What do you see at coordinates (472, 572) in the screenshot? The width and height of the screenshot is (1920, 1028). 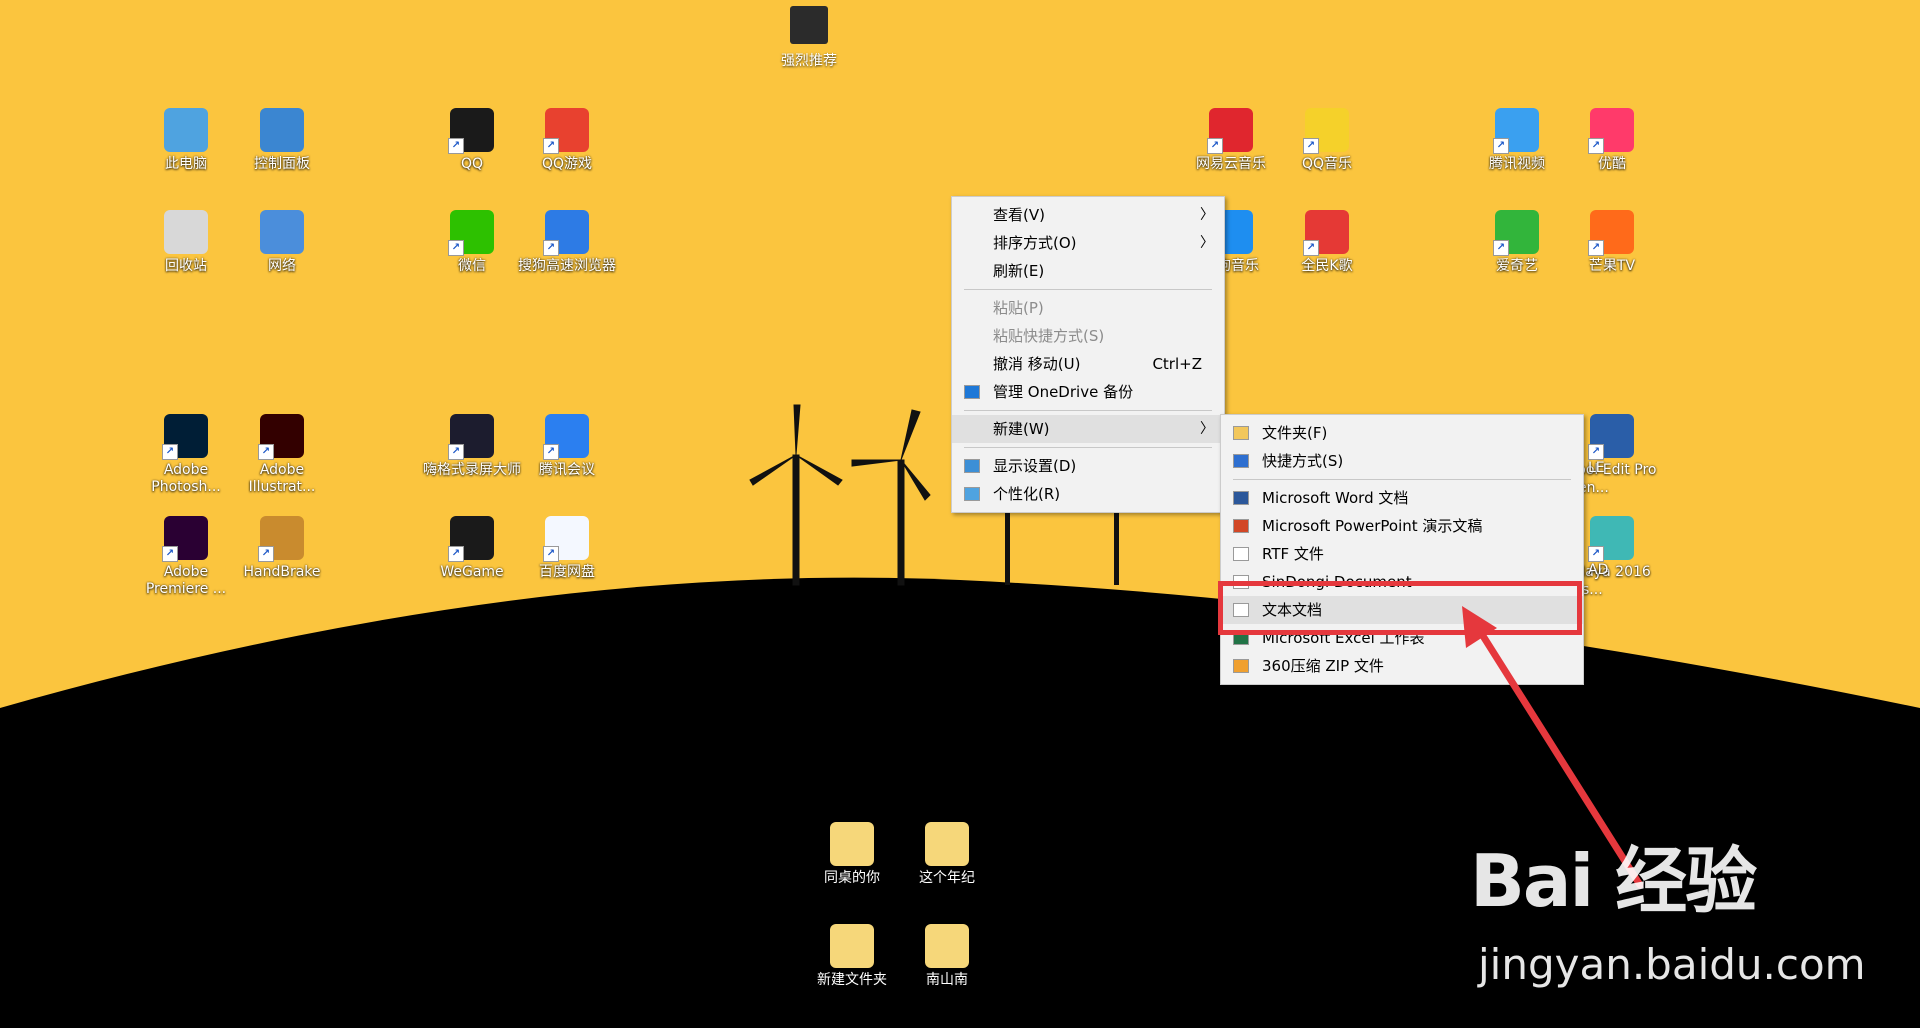 I see `desktop-icon-label: WeGame` at bounding box center [472, 572].